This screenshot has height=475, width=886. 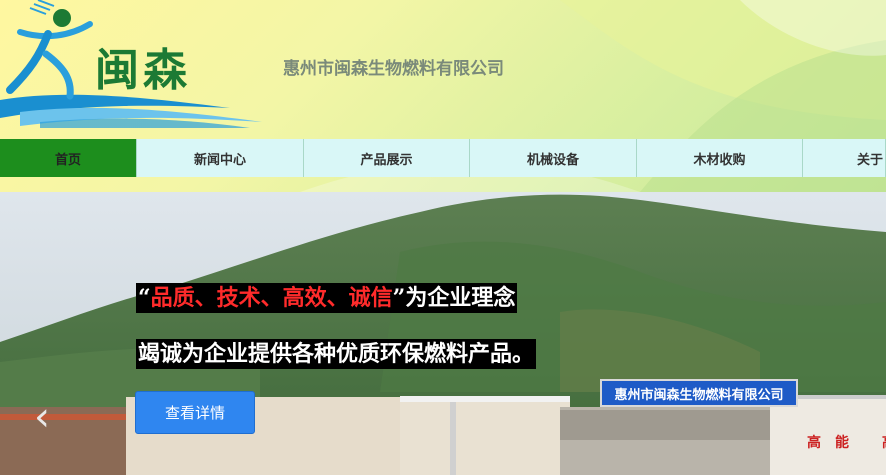 I want to click on logo: 闽森, so click(x=135, y=65).